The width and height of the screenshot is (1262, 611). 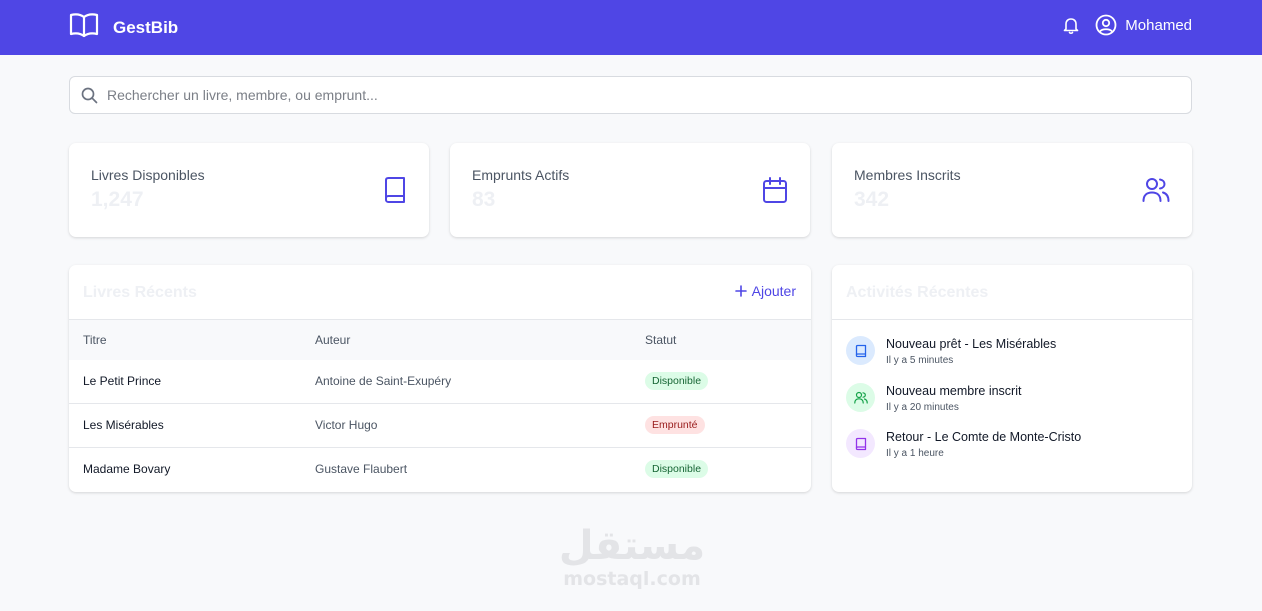 I want to click on book-open-icon, so click(x=84, y=27).